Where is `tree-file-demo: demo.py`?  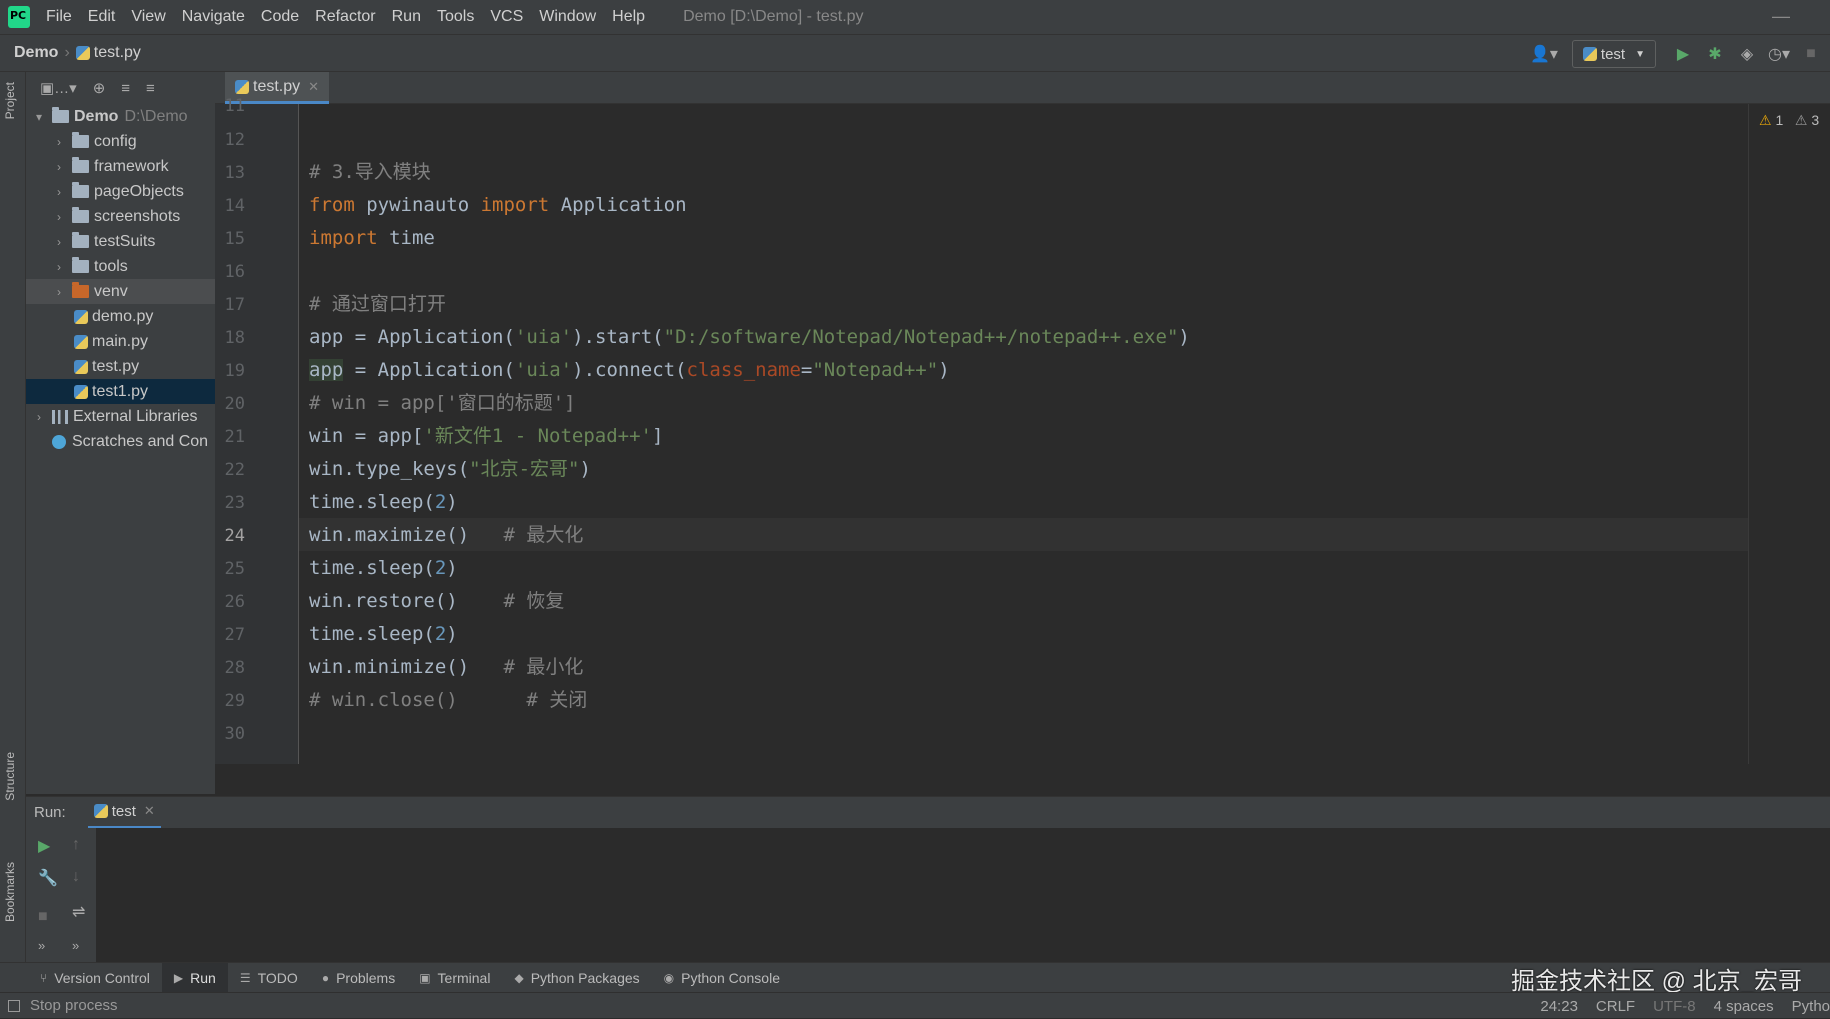 tree-file-demo: demo.py is located at coordinates (120, 316).